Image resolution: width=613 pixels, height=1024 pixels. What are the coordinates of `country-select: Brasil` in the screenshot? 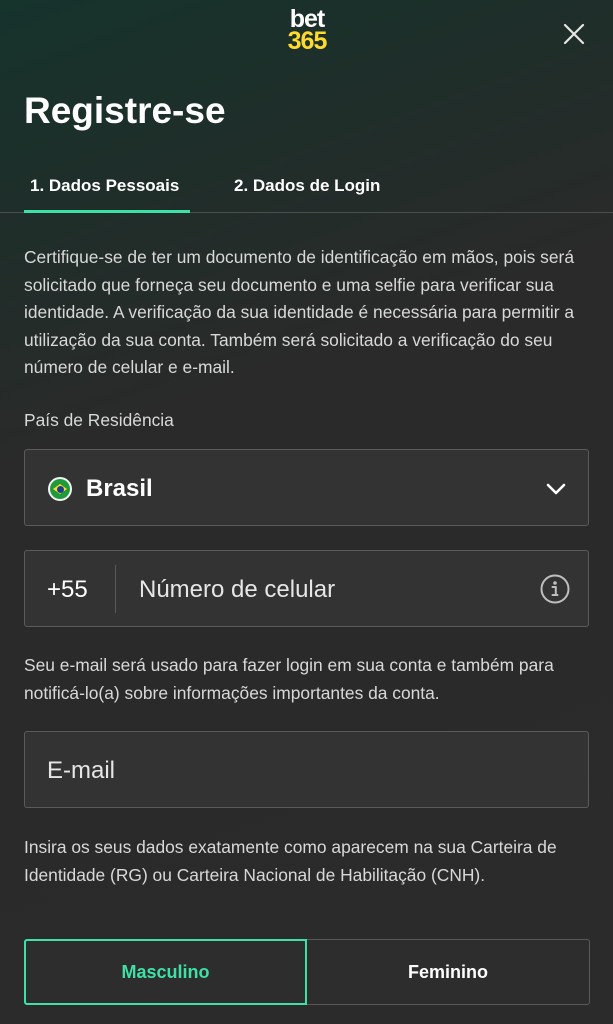 It's located at (306, 487).